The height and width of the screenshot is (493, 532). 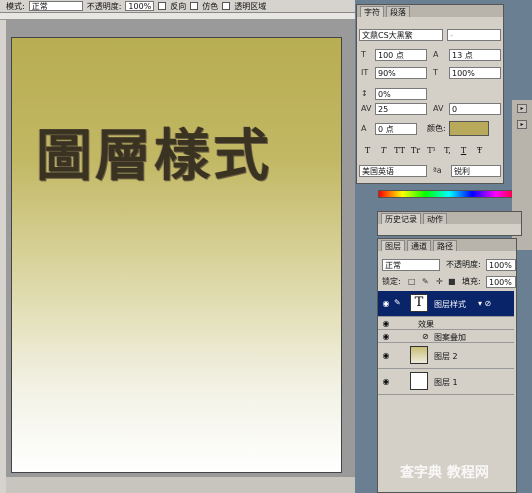 I want to click on top-ruler, so click(x=177, y=16).